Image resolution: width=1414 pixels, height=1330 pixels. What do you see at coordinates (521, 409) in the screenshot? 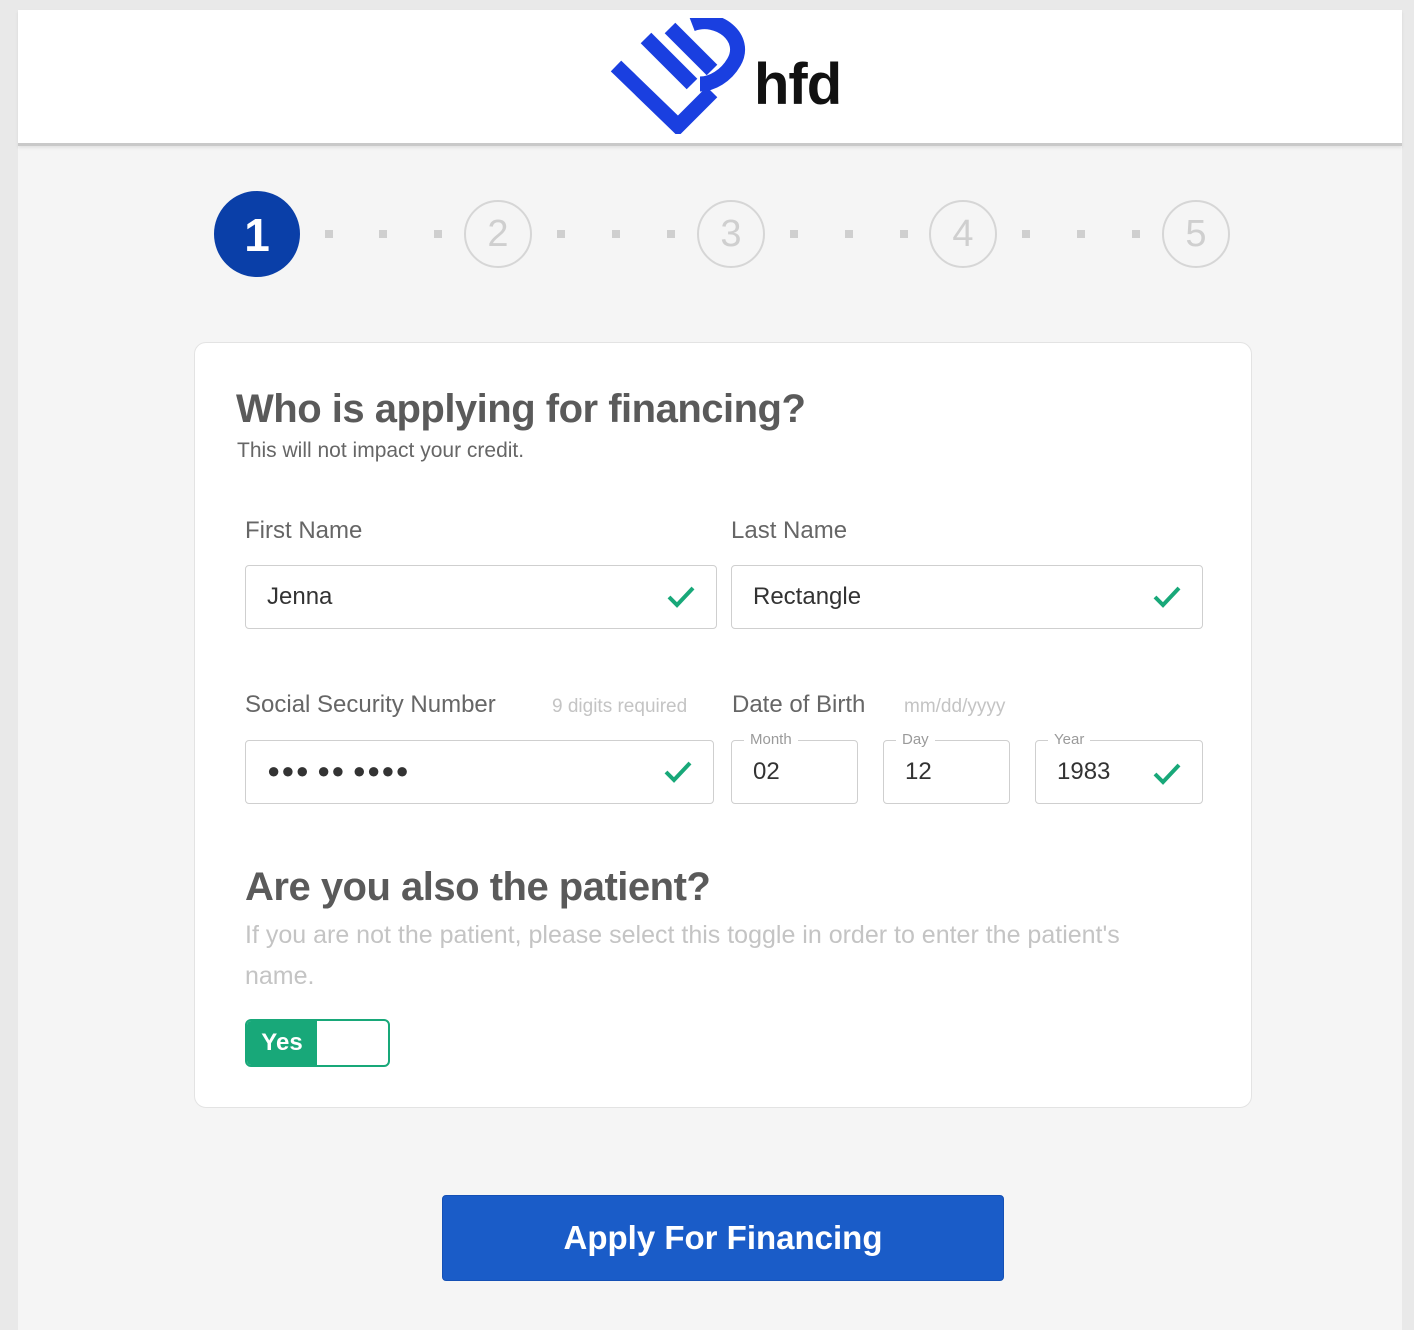
I see `form-title: Who is applying for financing?` at bounding box center [521, 409].